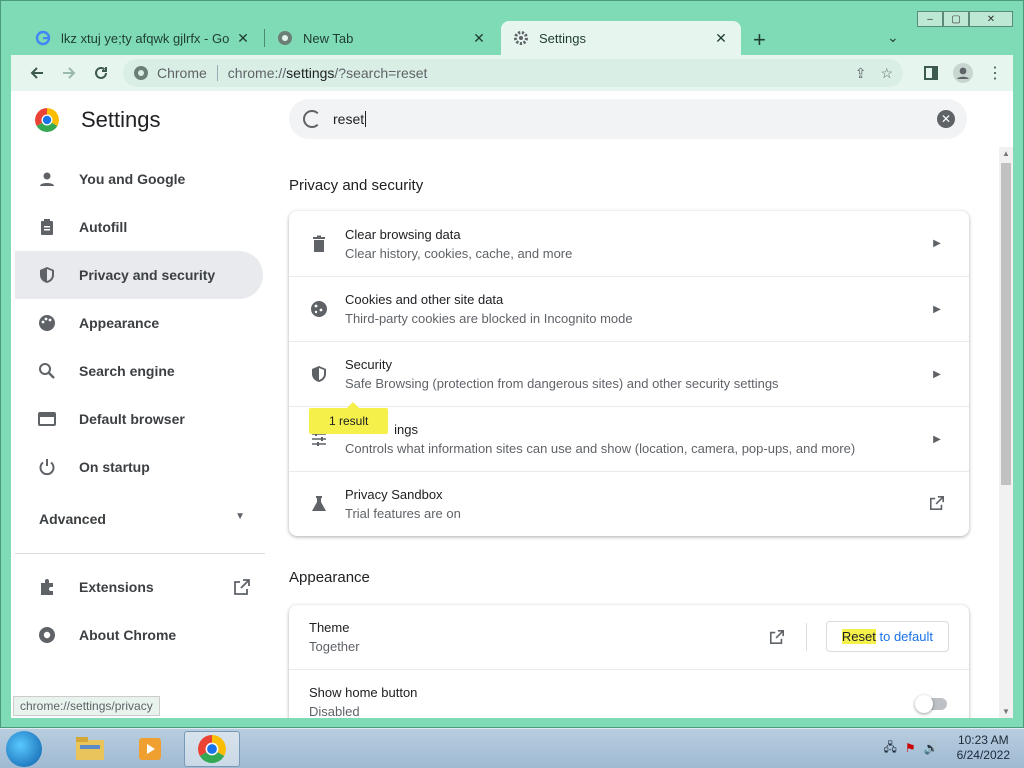 This screenshot has width=1024, height=768. Describe the element at coordinates (319, 504) in the screenshot. I see `flask-icon` at that location.